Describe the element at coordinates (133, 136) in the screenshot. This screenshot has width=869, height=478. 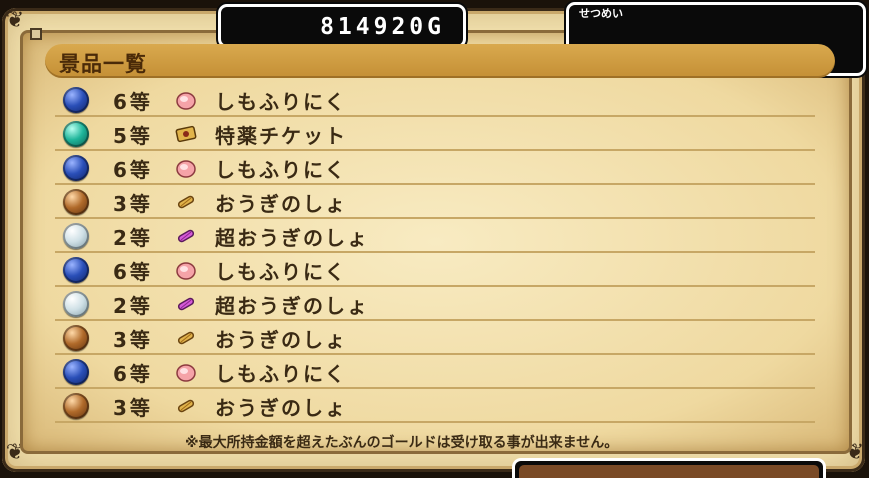
I see `prize-rank: 5等` at that location.